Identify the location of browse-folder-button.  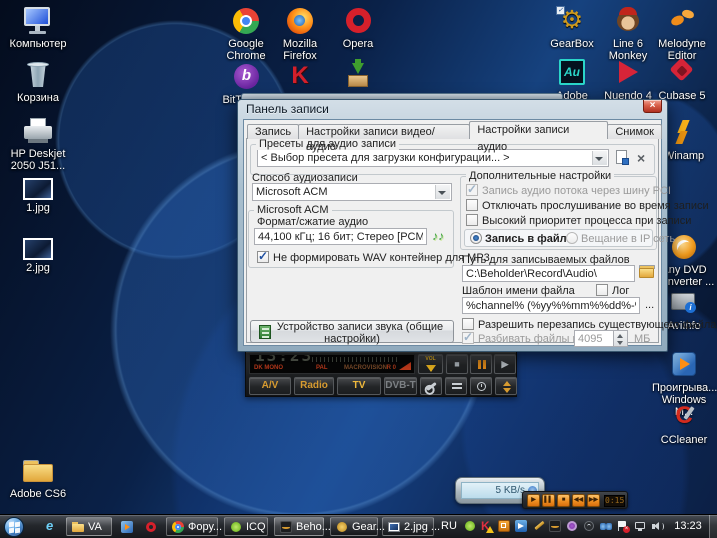
(647, 273).